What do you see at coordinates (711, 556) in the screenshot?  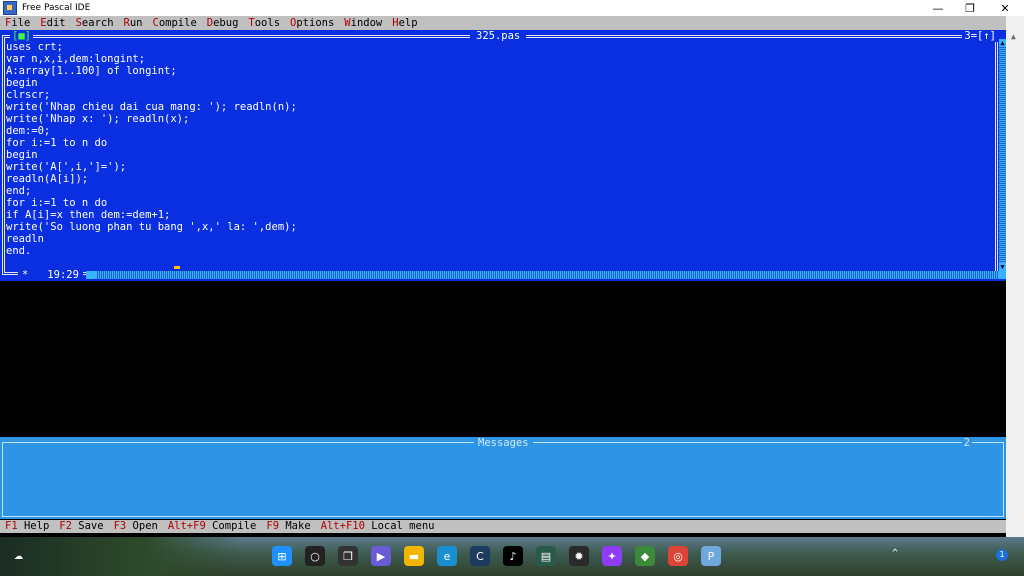 I see `free-pascal-icon: P` at bounding box center [711, 556].